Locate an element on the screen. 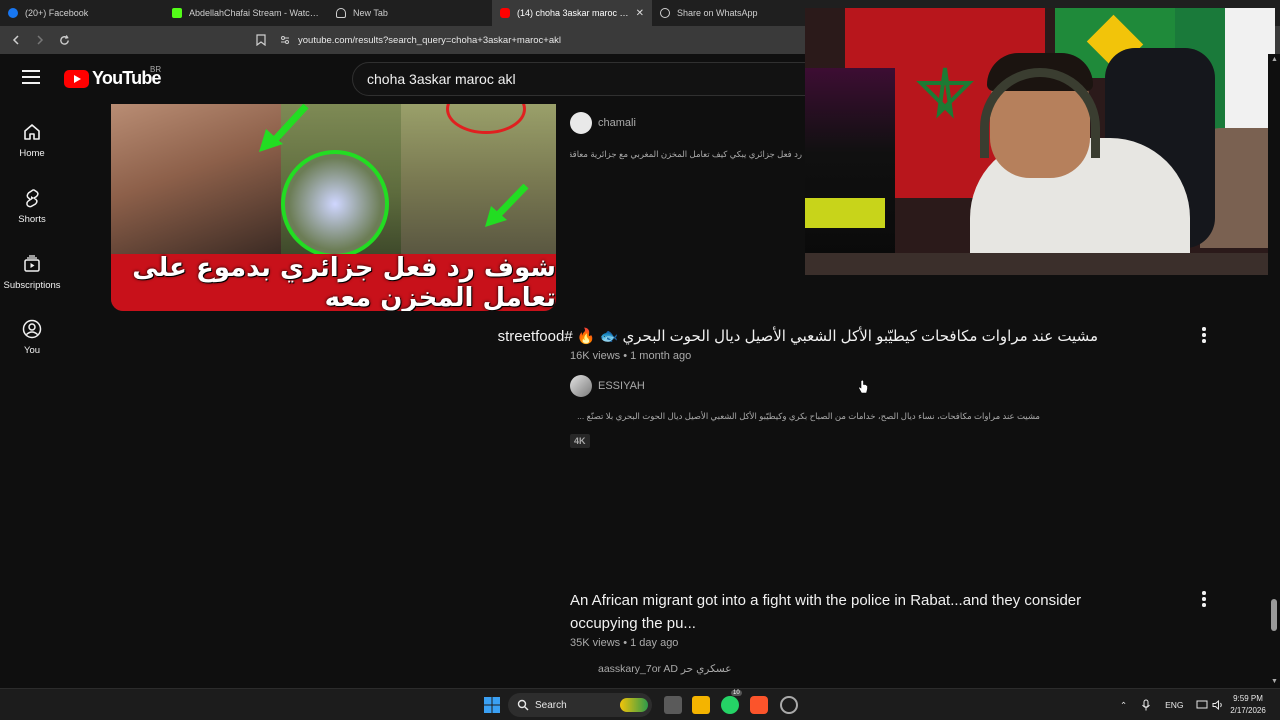 Image resolution: width=1280 pixels, height=720 pixels. taskbar-search-label: Search is located at coordinates (551, 705).